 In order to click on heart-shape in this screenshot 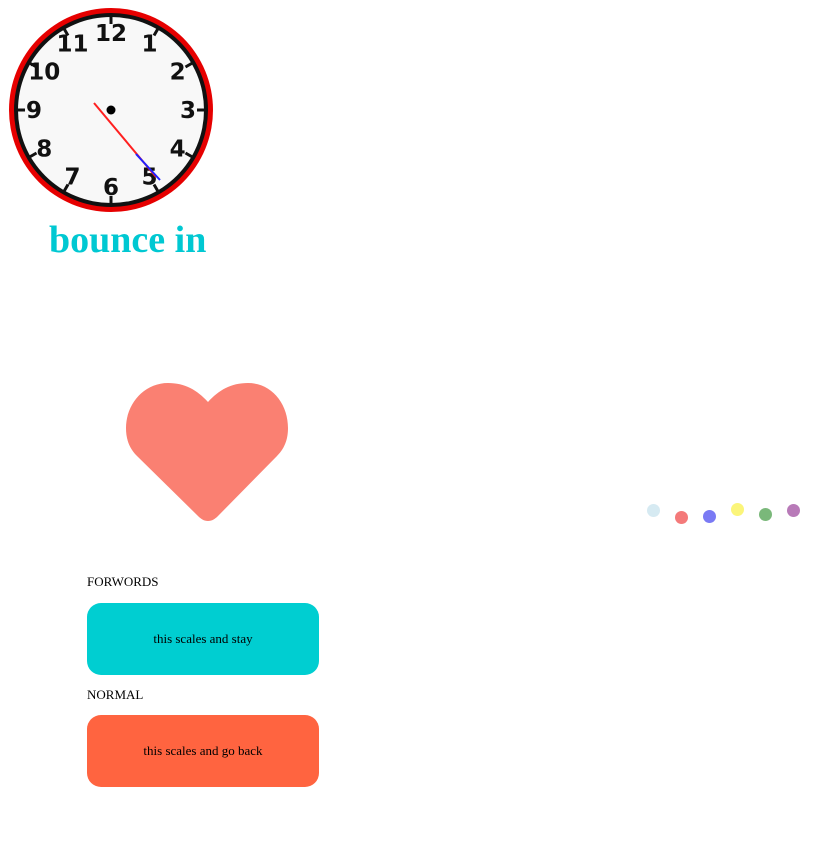, I will do `click(207, 452)`.